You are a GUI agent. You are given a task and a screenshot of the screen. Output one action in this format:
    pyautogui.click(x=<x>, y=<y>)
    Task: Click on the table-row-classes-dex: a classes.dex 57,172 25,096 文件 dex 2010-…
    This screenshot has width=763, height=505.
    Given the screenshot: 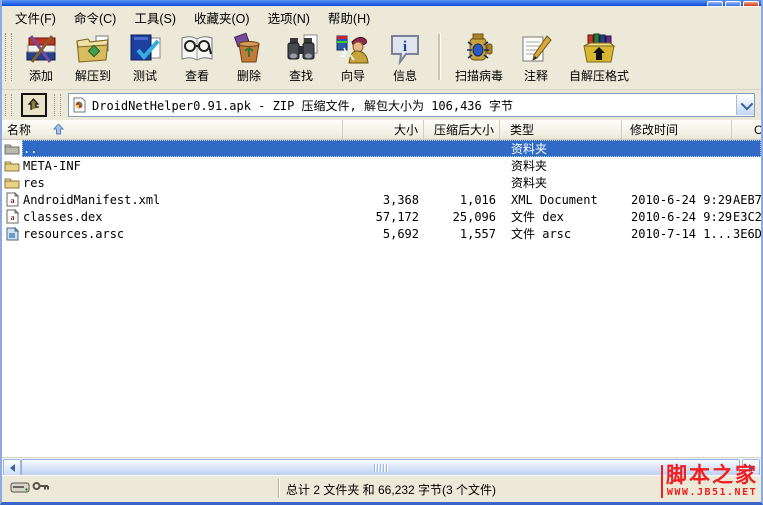 What is the action you would take?
    pyautogui.click(x=381, y=216)
    